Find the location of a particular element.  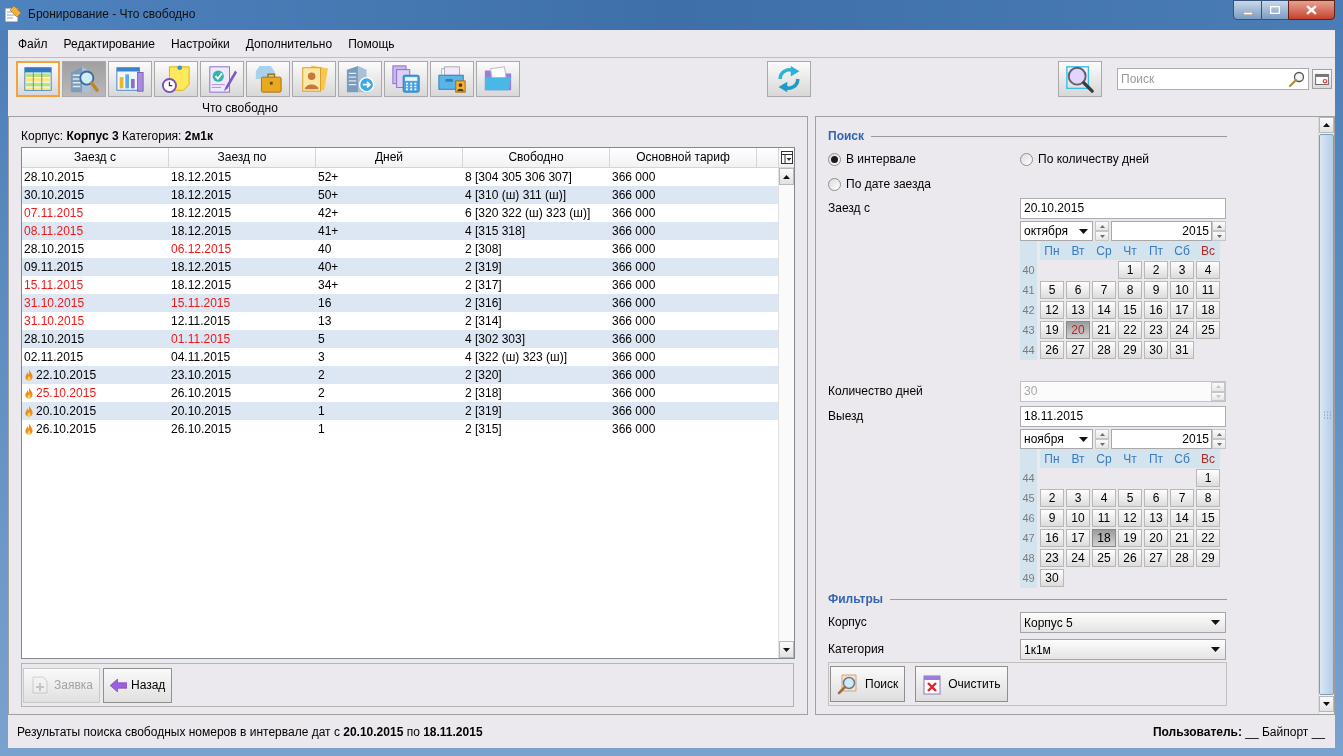

table-row: 08.11.2015 18.12.2015 41+ 4 [315 318] 366 000 is located at coordinates (400, 231).